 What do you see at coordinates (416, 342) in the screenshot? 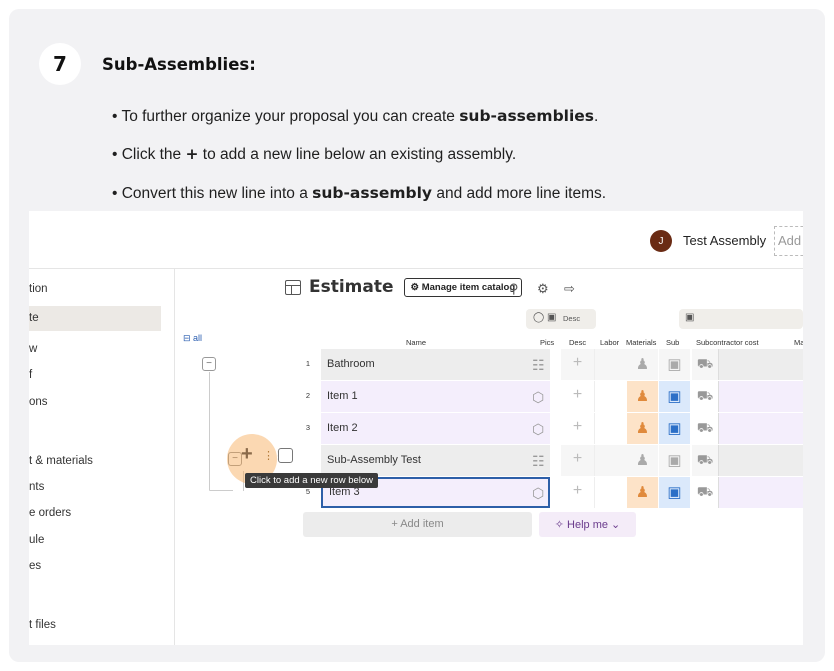
I see `col-name: Name` at bounding box center [416, 342].